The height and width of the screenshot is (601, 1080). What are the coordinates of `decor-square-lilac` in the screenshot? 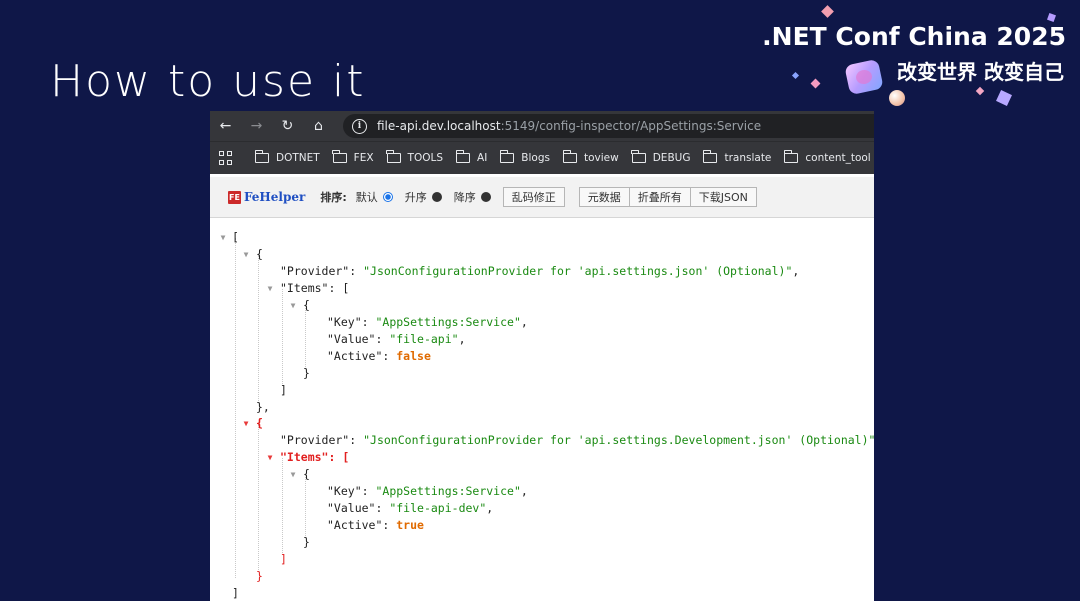 It's located at (1004, 98).